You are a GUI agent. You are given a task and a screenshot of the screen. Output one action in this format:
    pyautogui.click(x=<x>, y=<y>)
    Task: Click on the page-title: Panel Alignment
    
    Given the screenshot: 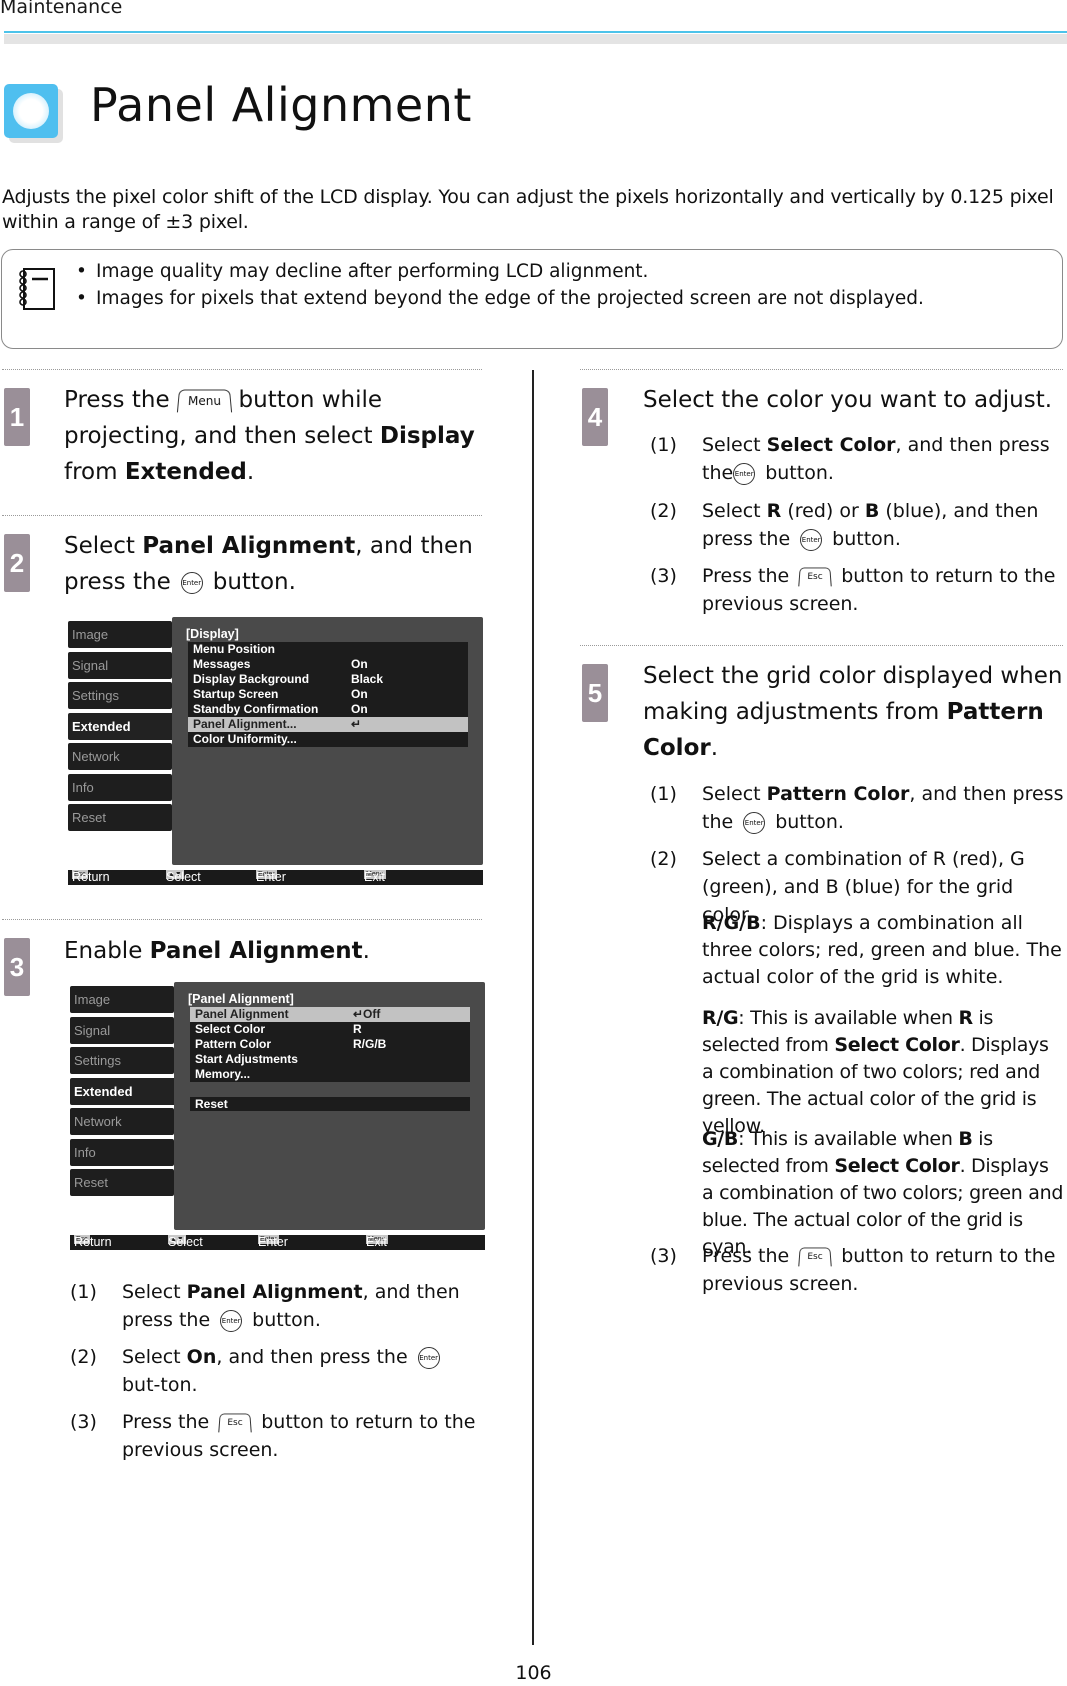 What is the action you would take?
    pyautogui.click(x=281, y=105)
    